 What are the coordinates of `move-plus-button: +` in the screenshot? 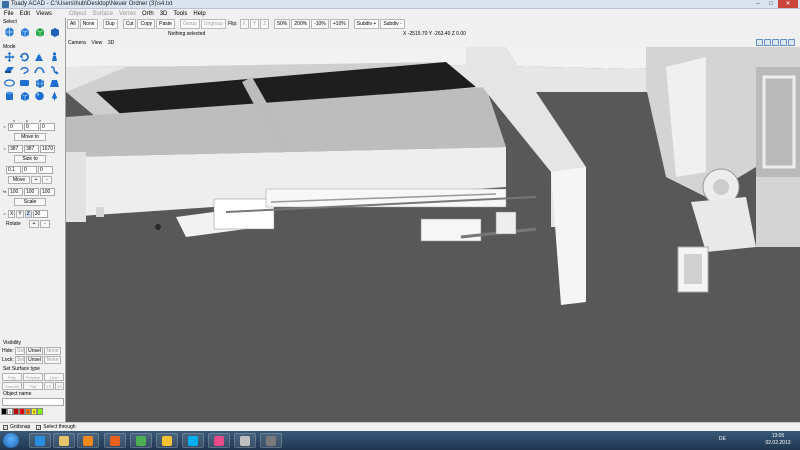 It's located at (36, 180).